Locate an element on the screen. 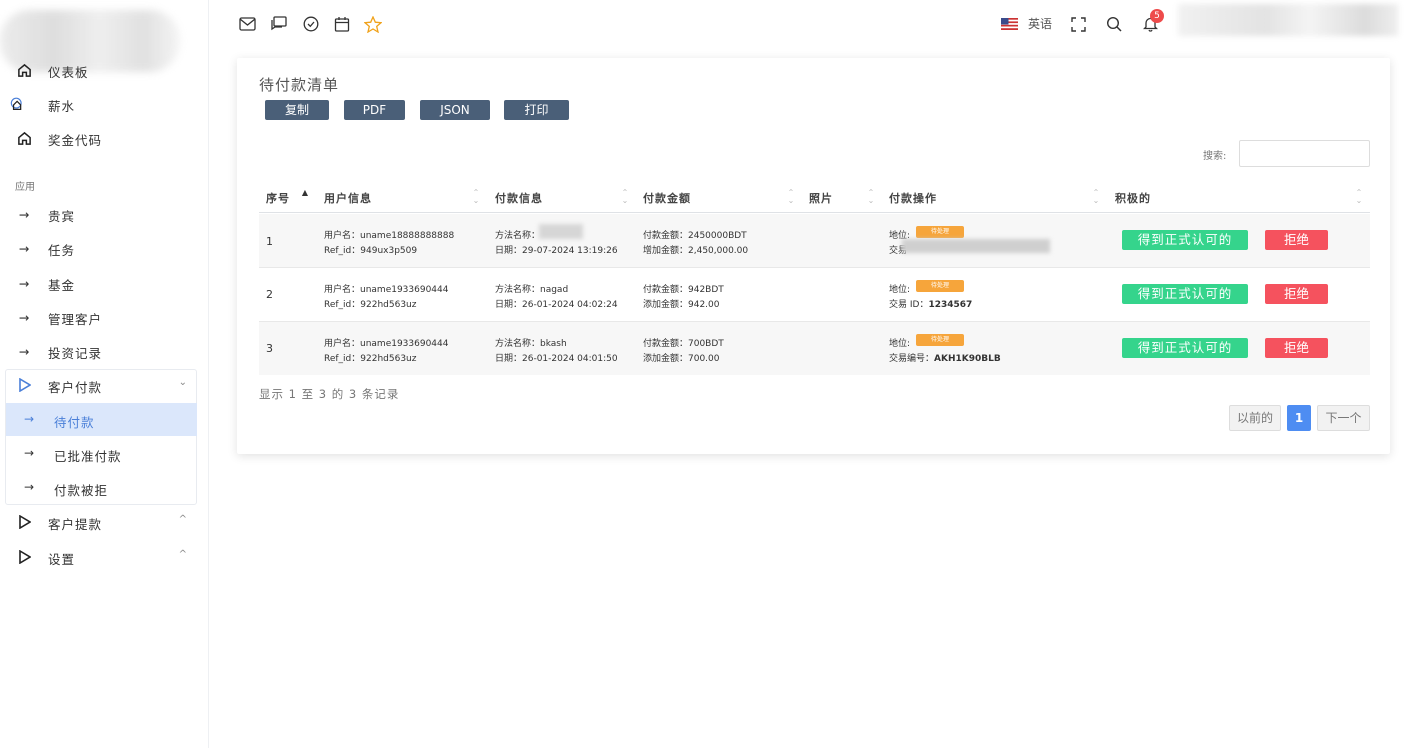 This screenshot has width=1410, height=748. row-number: 1 is located at coordinates (269, 241).